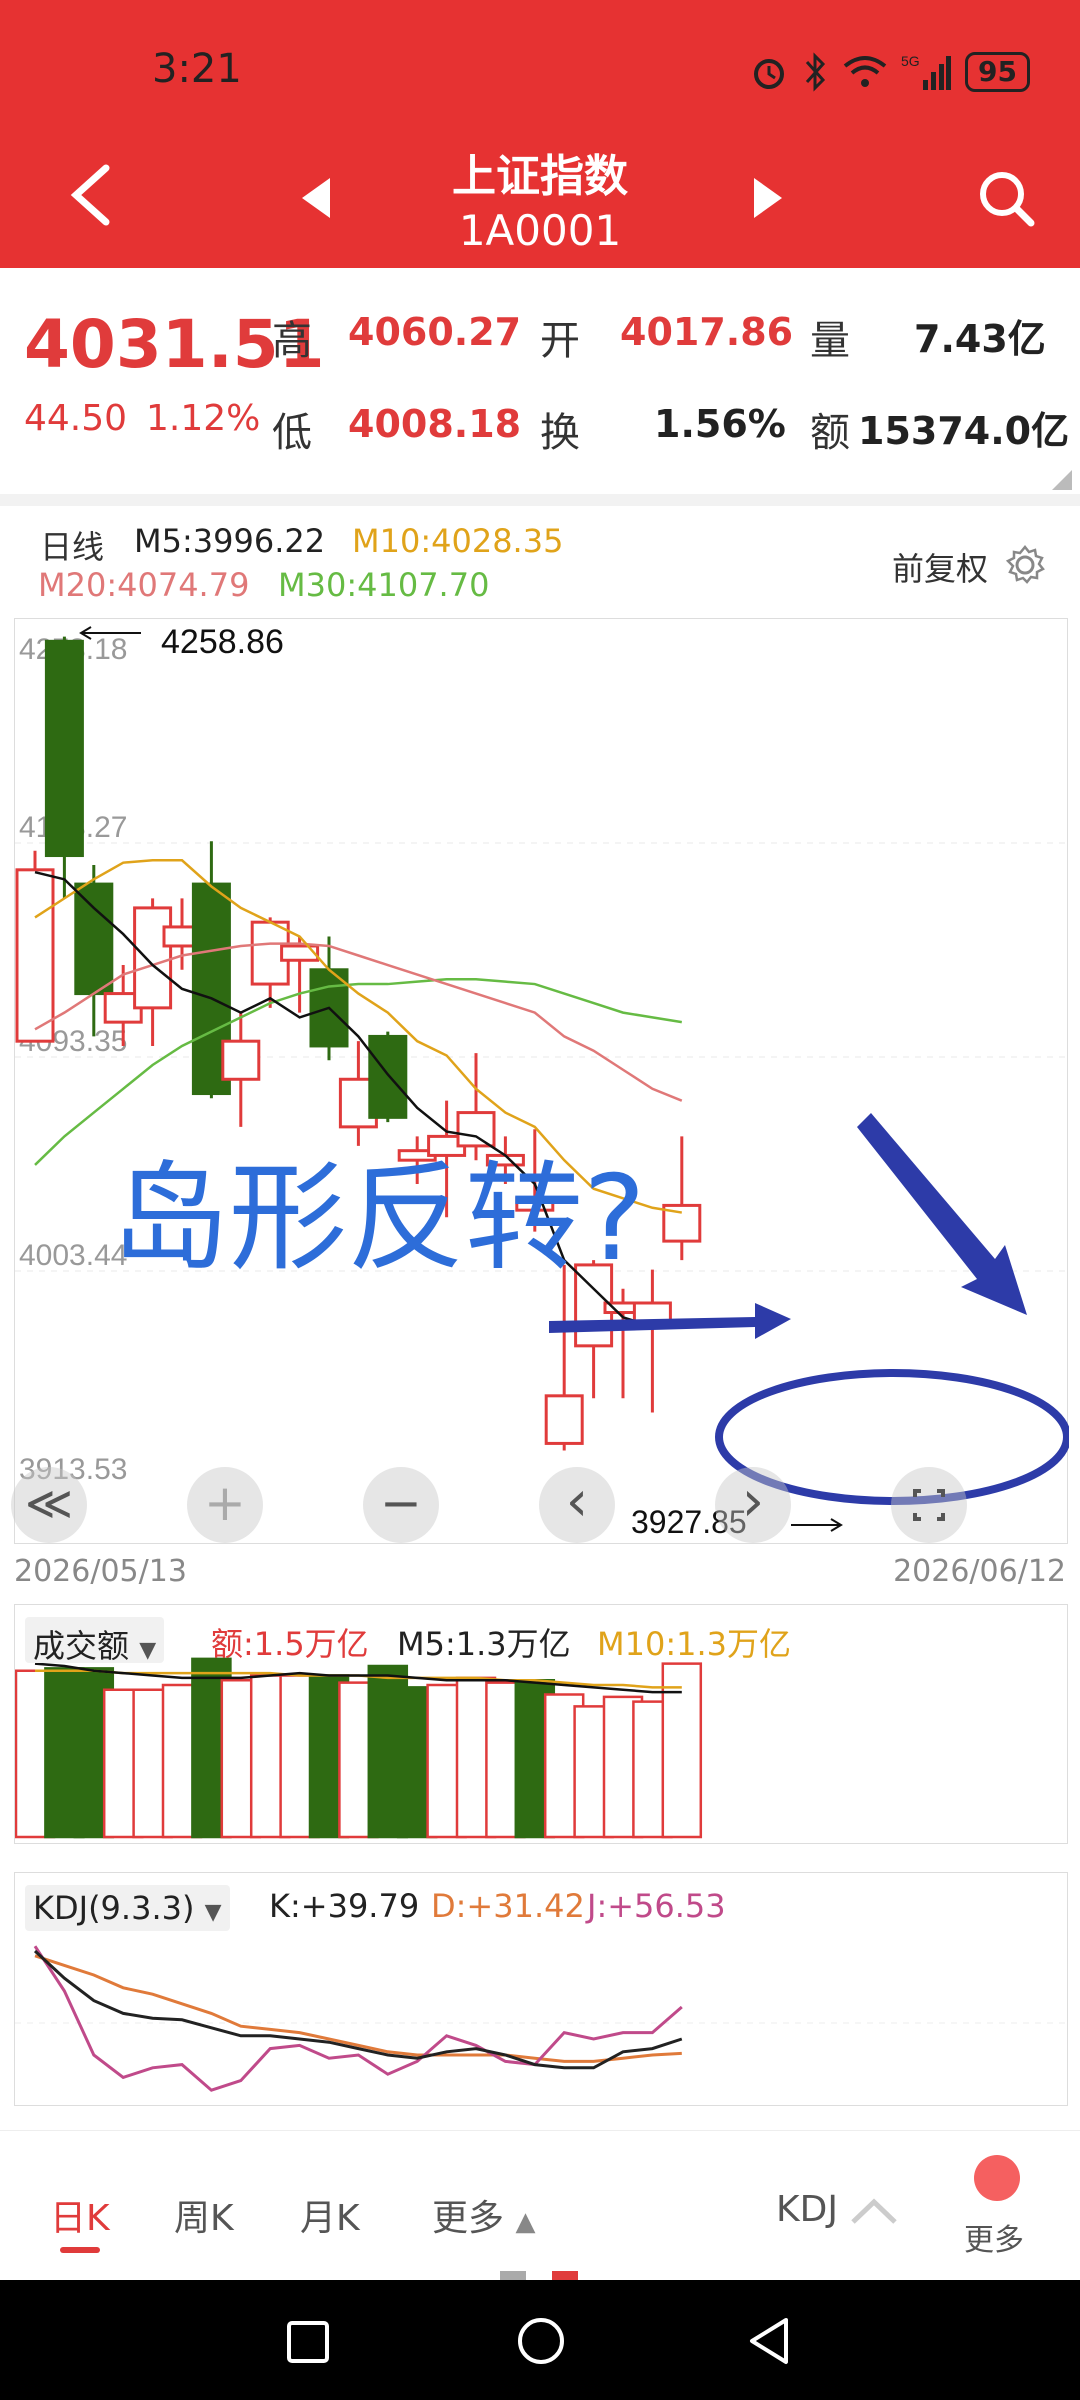  What do you see at coordinates (682, 1750) in the screenshot?
I see `volume-bar` at bounding box center [682, 1750].